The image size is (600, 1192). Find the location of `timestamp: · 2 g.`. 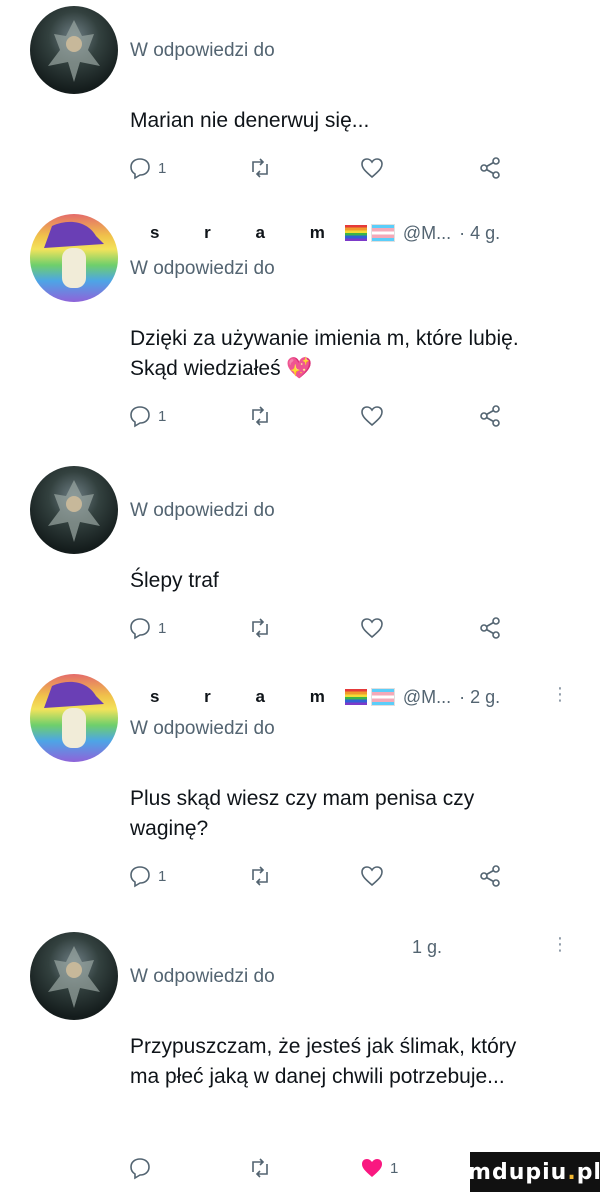

timestamp: · 2 g. is located at coordinates (479, 697).